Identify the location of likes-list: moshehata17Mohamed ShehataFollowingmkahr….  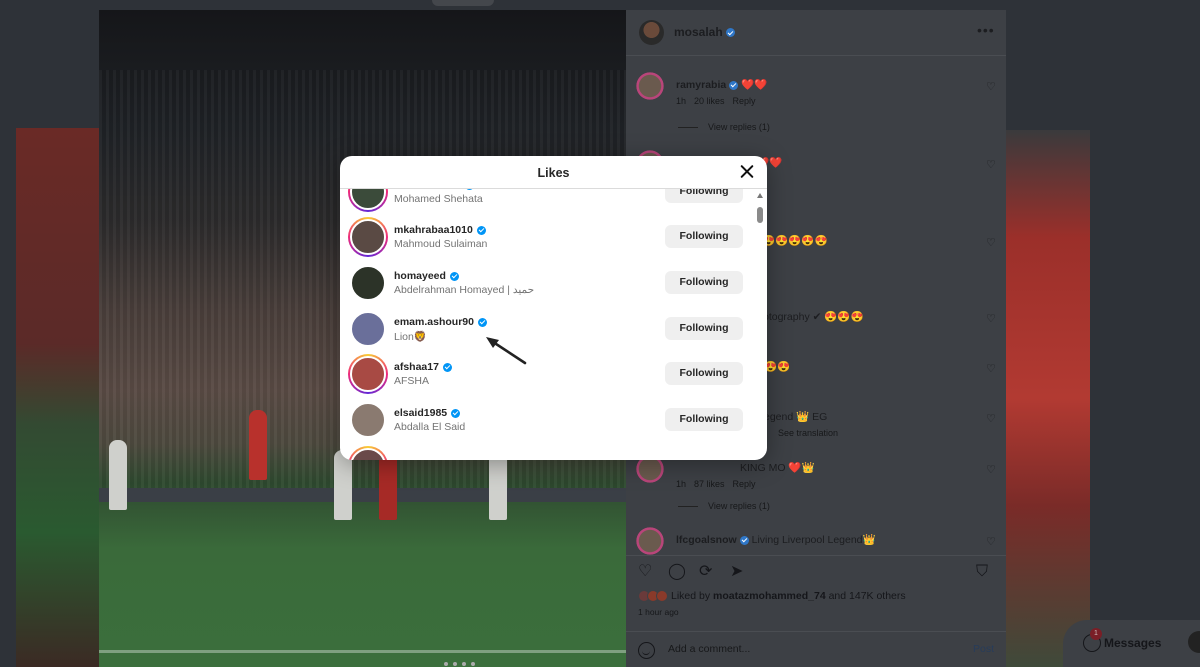
(553, 324).